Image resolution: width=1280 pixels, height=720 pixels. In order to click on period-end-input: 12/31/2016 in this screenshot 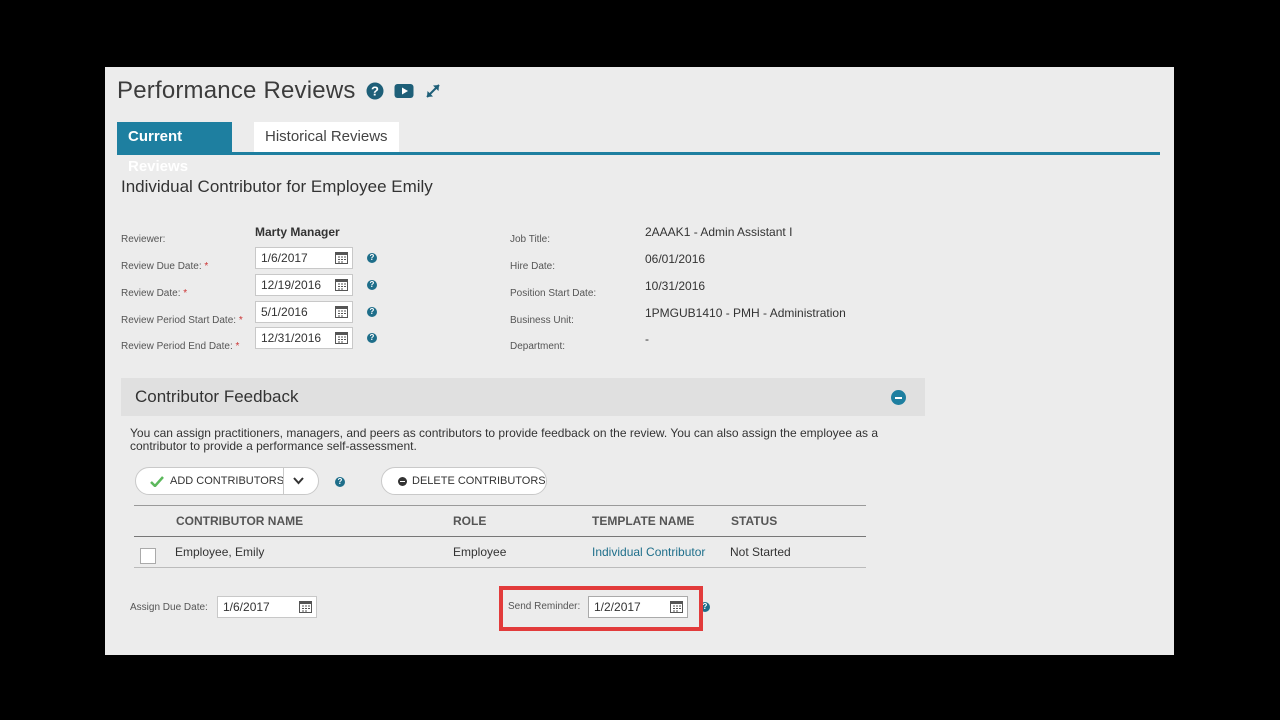, I will do `click(304, 338)`.